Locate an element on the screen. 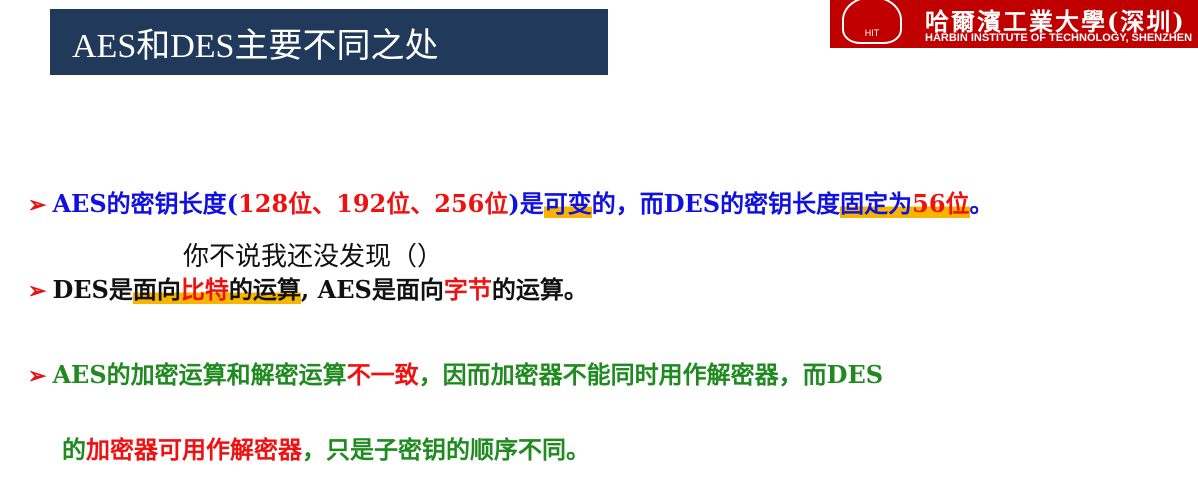 The height and width of the screenshot is (480, 1198). annotation-note: 你不说我还没发现（） is located at coordinates (313, 257).